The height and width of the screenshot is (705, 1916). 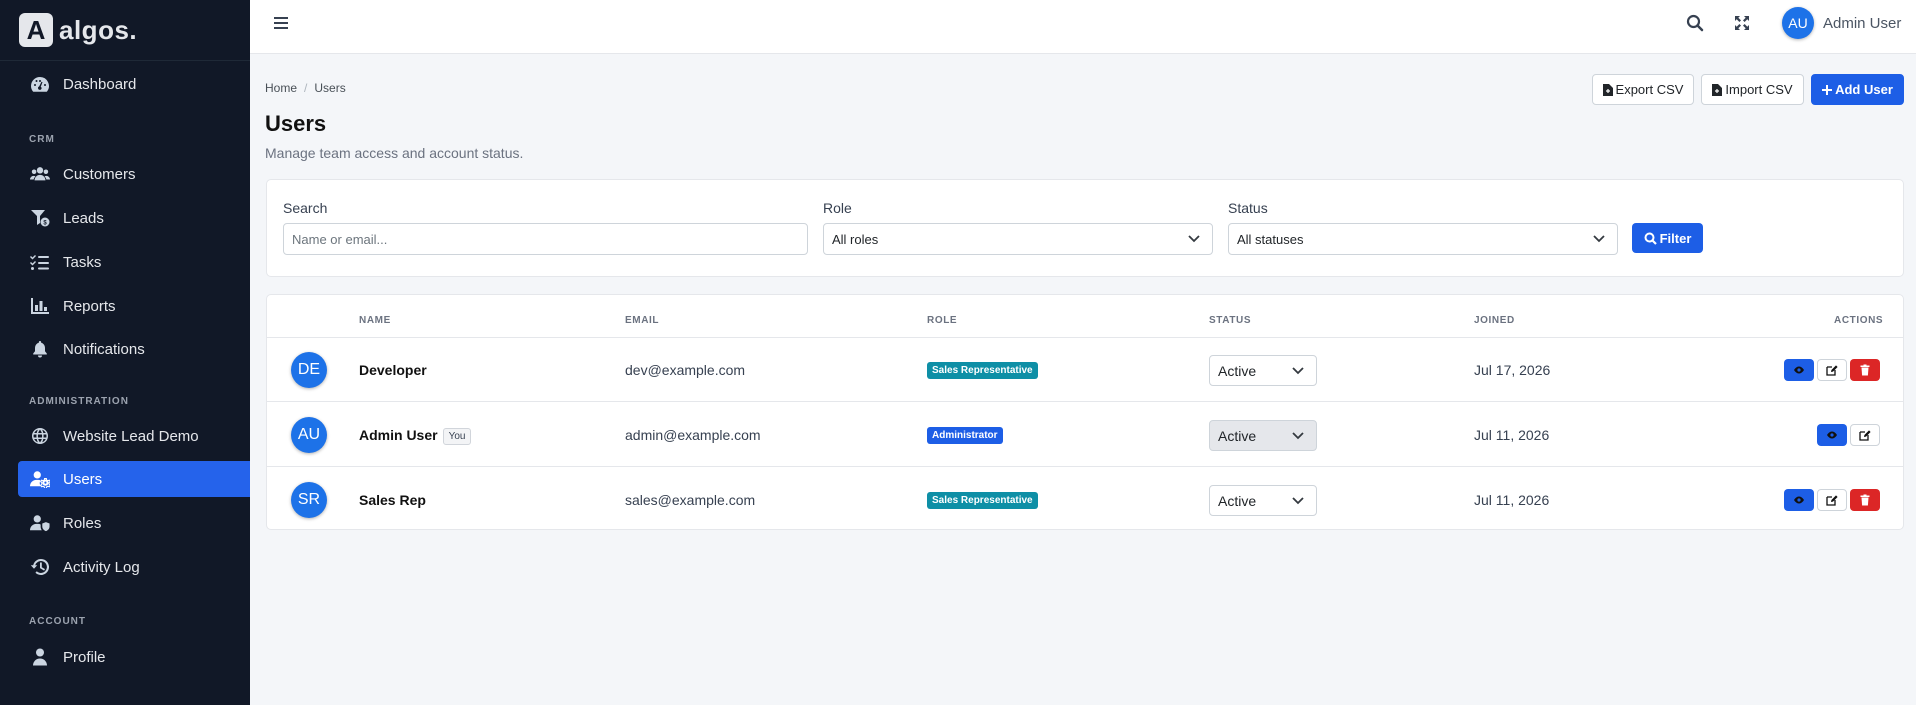 I want to click on th-joined: JOINED, so click(x=1494, y=320).